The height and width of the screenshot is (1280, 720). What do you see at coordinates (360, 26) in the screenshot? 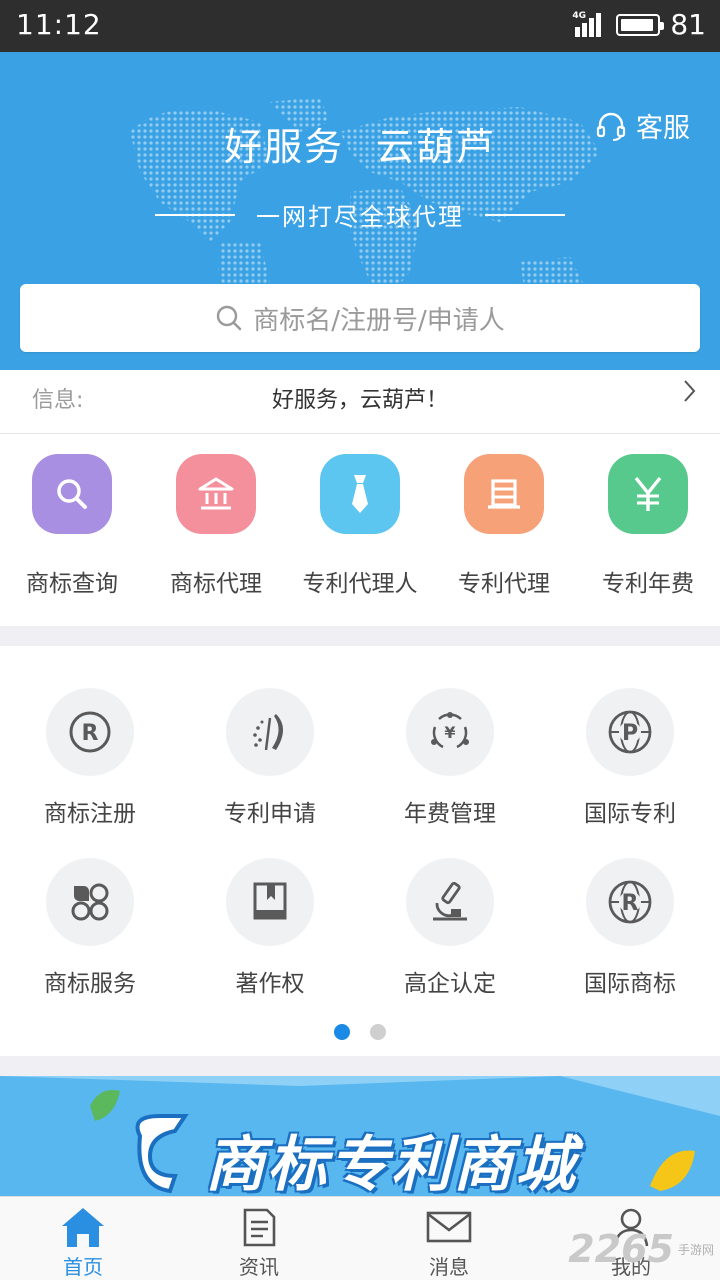
I see `status-bar: 11:12 4G 81` at bounding box center [360, 26].